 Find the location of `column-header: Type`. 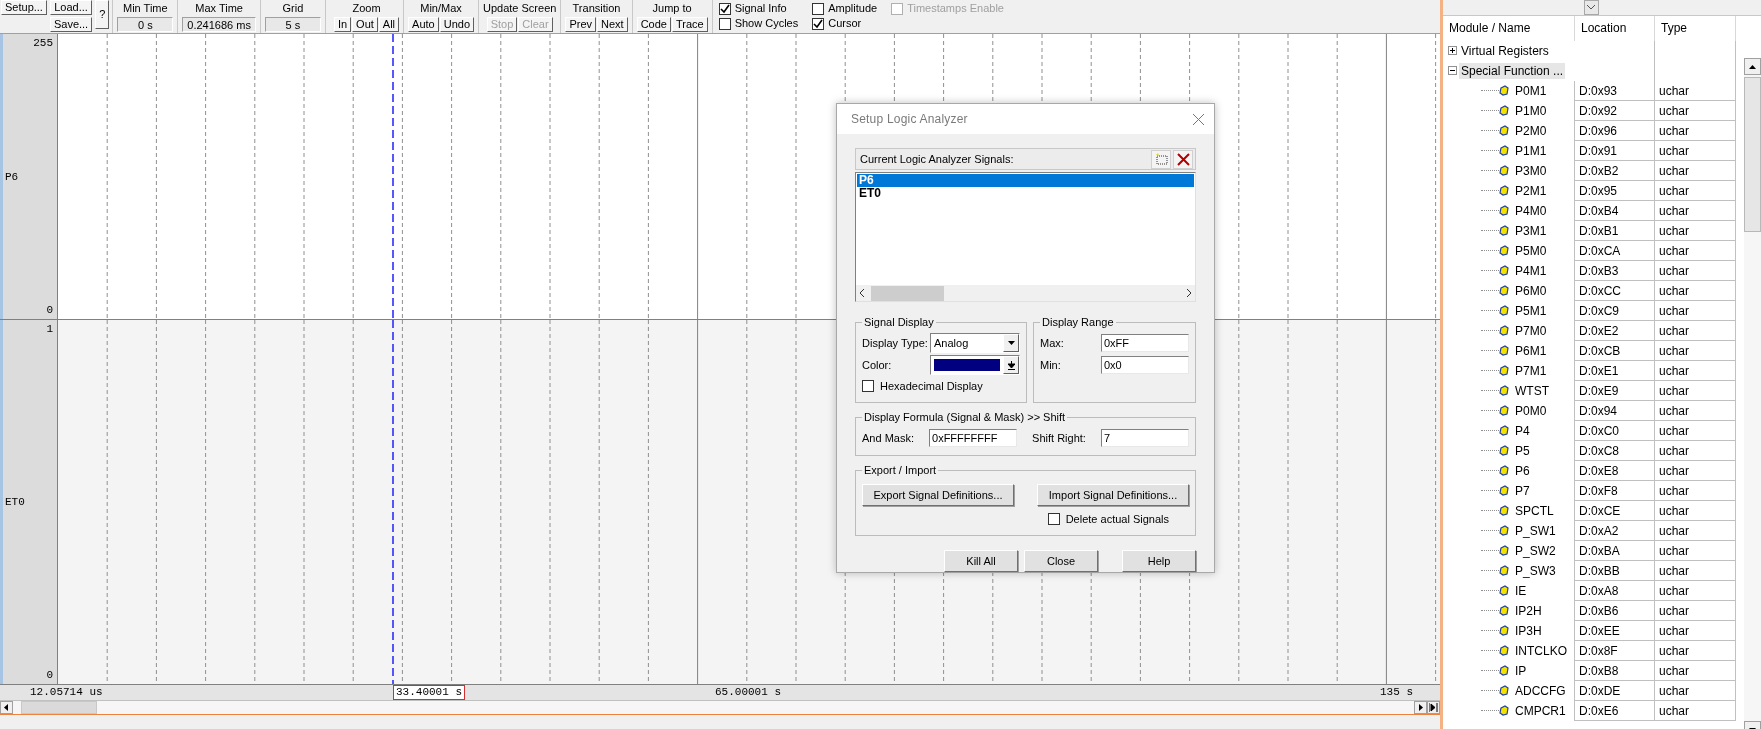

column-header: Type is located at coordinates (1695, 28).